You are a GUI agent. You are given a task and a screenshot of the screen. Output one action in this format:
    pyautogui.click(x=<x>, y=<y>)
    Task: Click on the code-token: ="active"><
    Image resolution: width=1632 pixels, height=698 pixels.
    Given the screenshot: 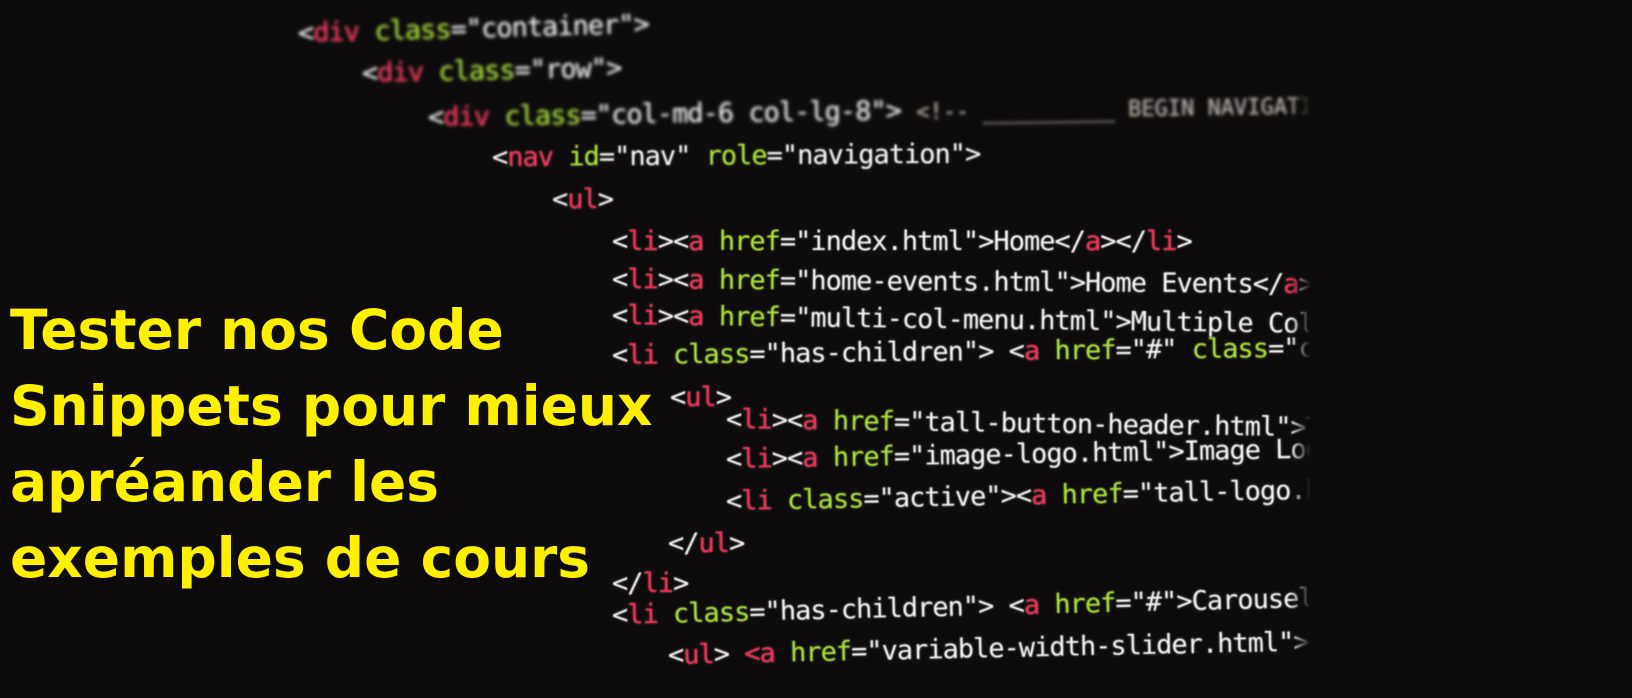 What is the action you would take?
    pyautogui.click(x=947, y=497)
    